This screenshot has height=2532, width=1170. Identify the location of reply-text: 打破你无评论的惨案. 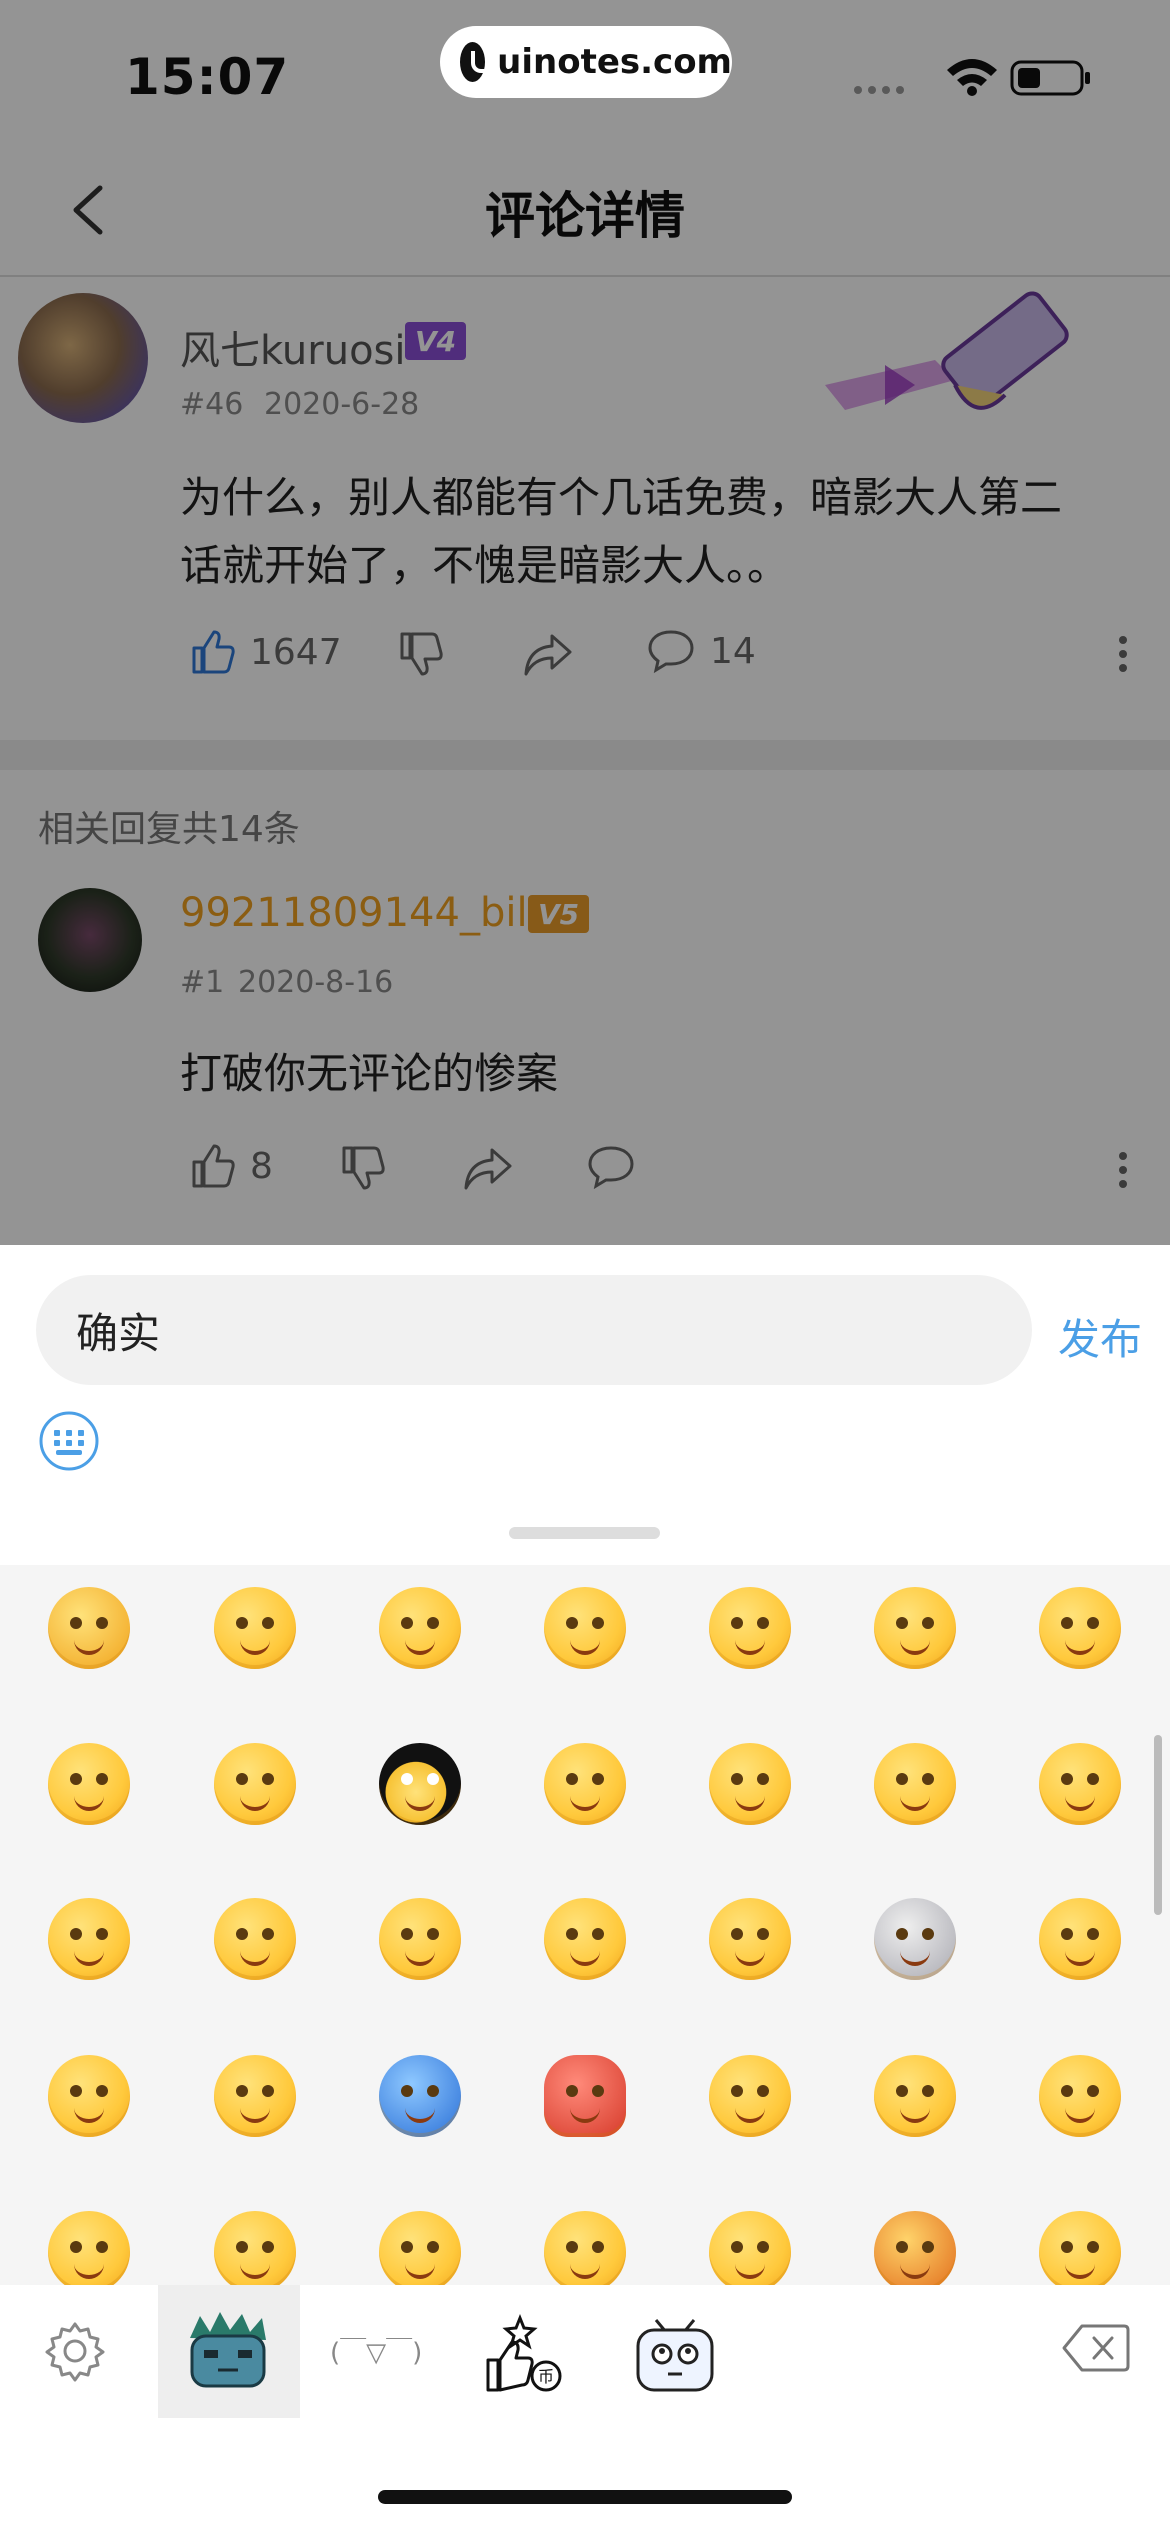
(369, 1073).